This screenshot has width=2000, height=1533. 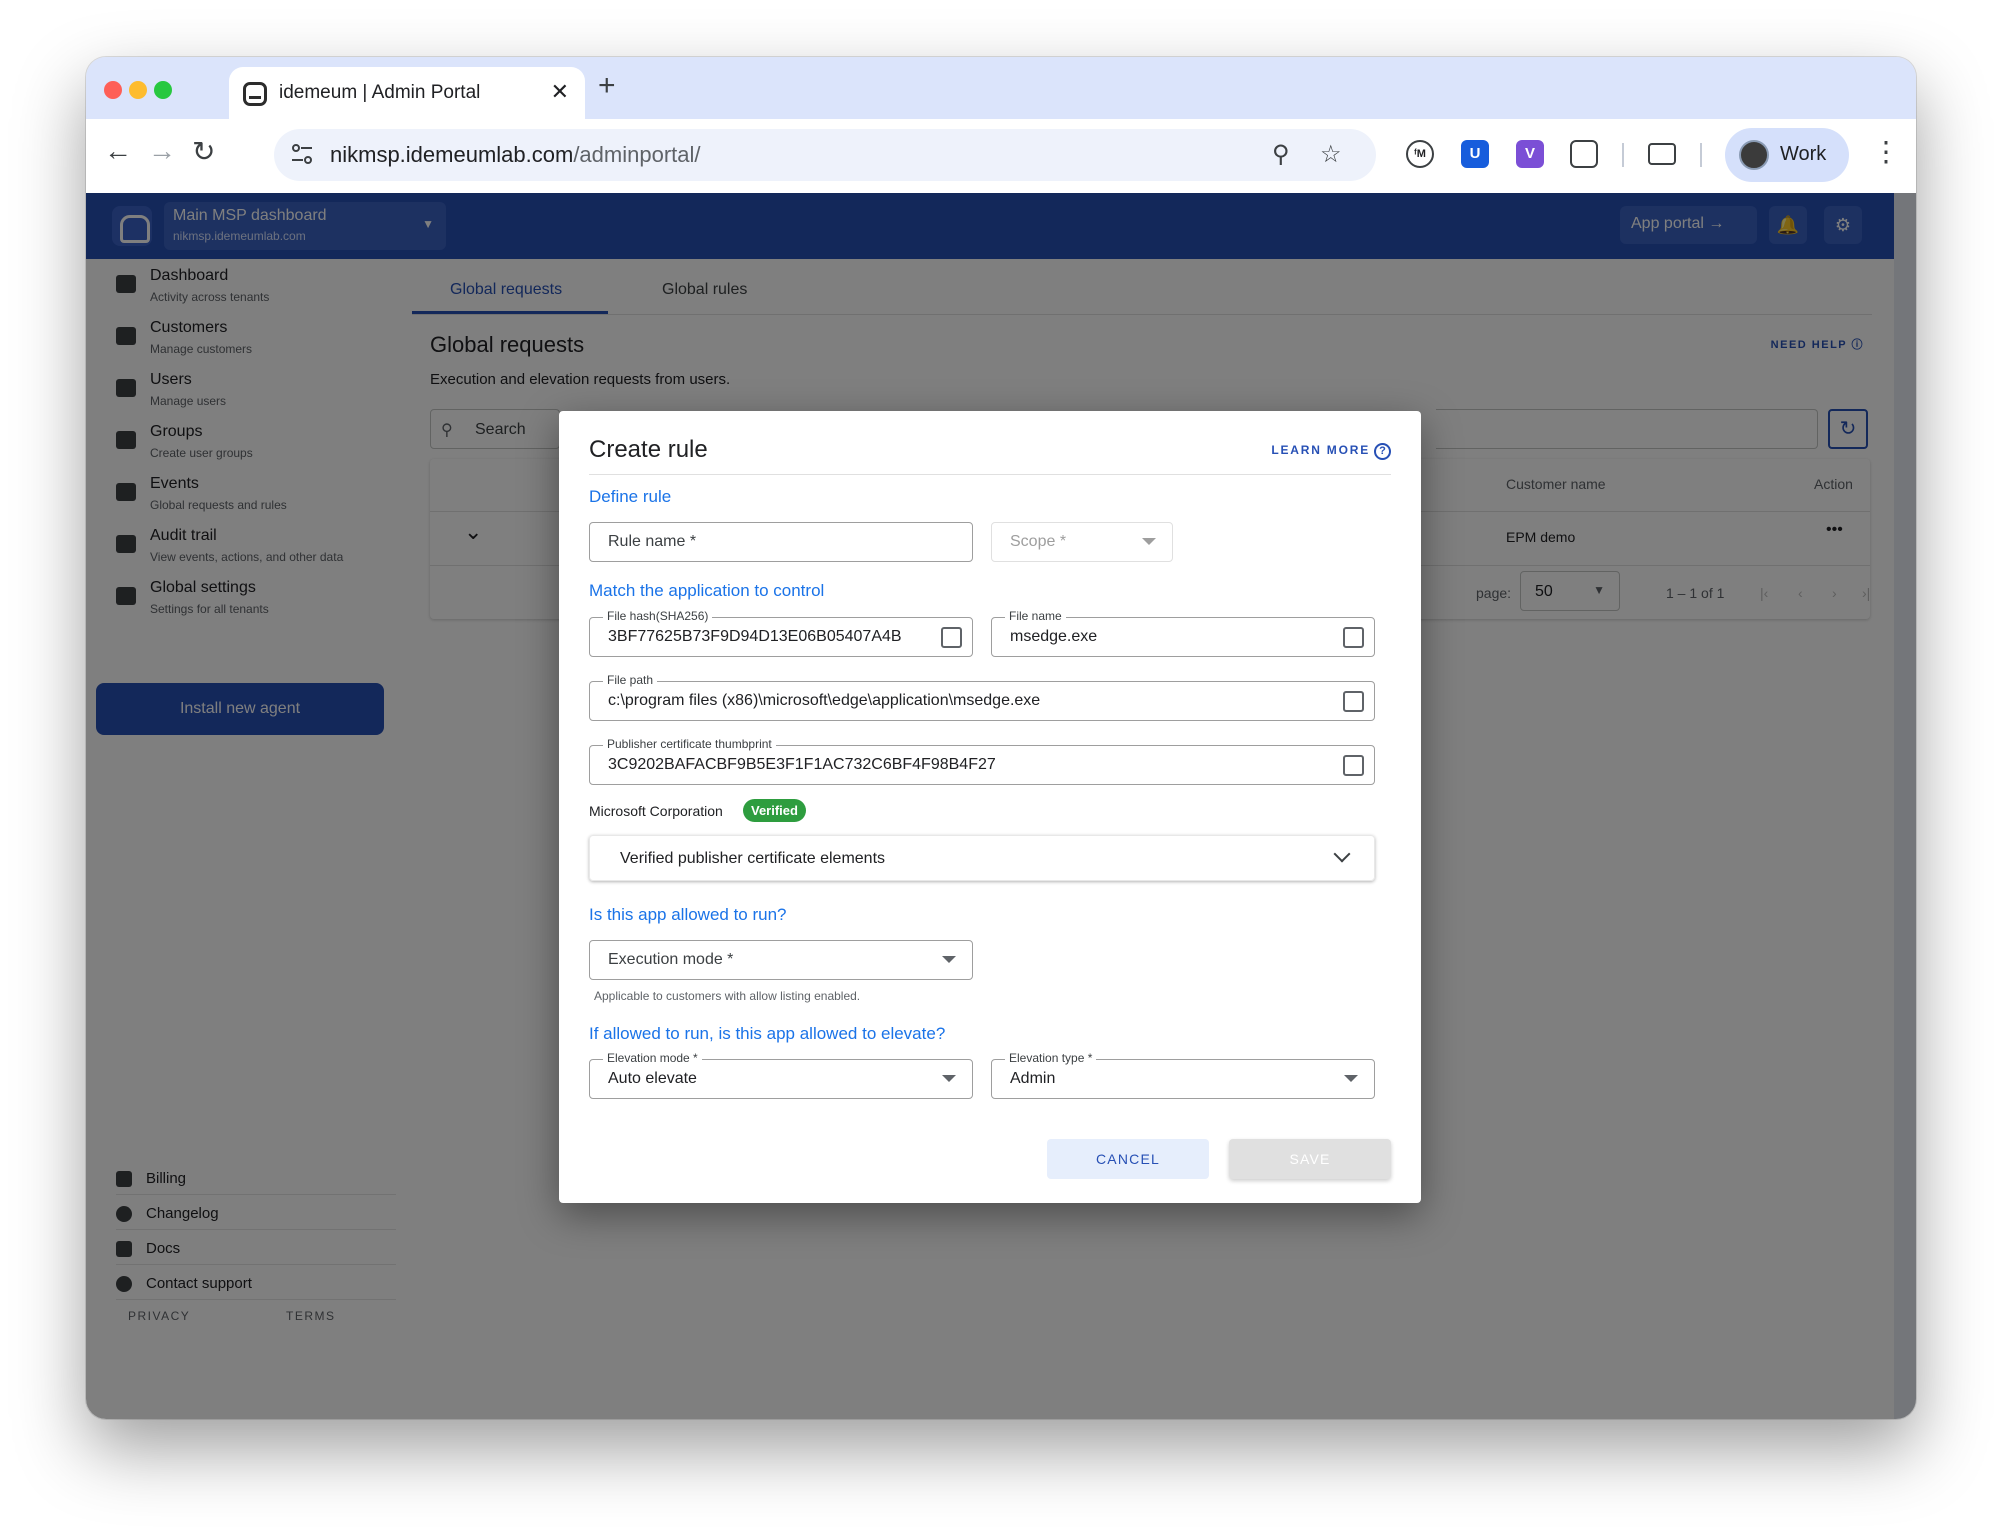 What do you see at coordinates (1584, 154) in the screenshot?
I see `extensions-puzzle-icon` at bounding box center [1584, 154].